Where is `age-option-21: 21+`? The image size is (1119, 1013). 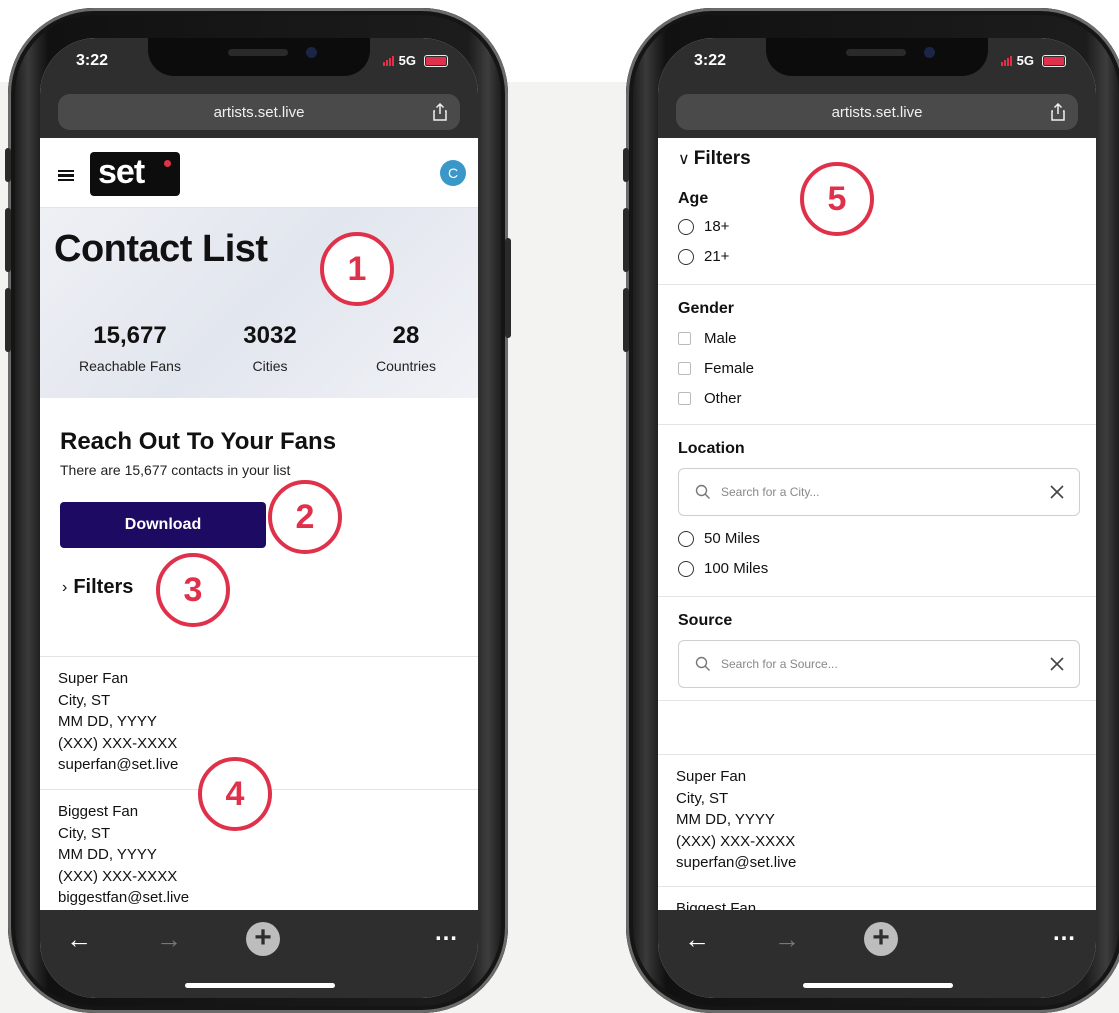
age-option-21: 21+ is located at coordinates (703, 256).